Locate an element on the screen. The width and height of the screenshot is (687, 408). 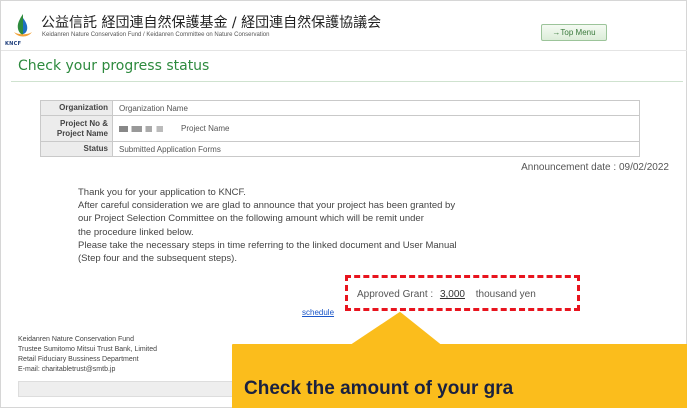
grant-highlight-box is located at coordinates (462, 293).